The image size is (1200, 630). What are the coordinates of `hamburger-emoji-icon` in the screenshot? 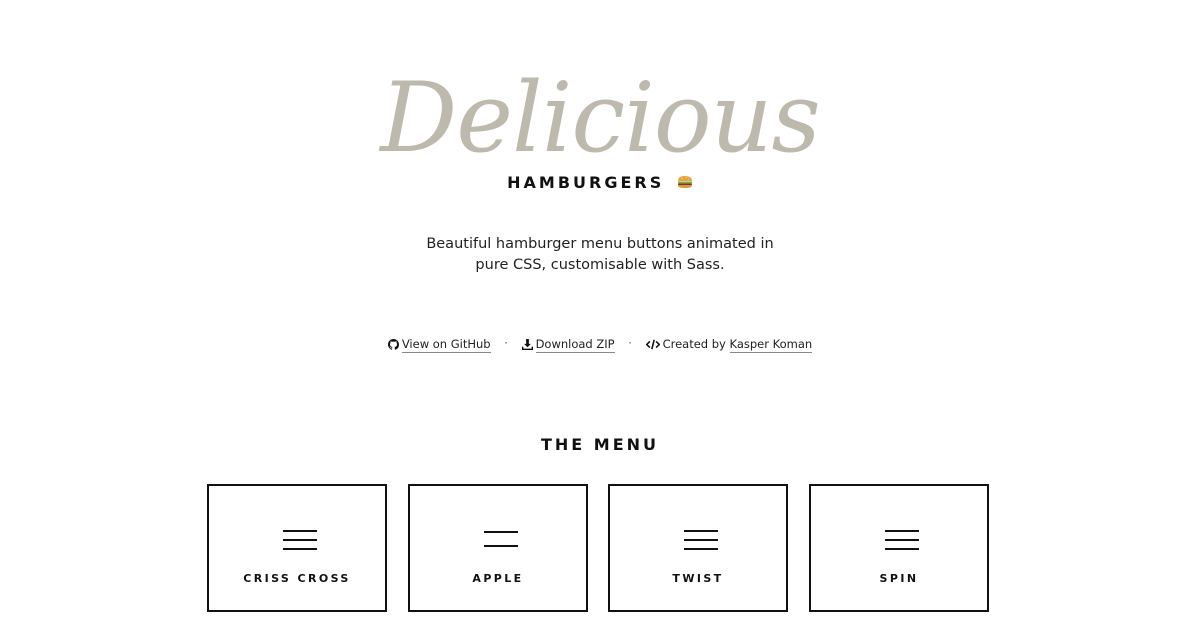 It's located at (685, 180).